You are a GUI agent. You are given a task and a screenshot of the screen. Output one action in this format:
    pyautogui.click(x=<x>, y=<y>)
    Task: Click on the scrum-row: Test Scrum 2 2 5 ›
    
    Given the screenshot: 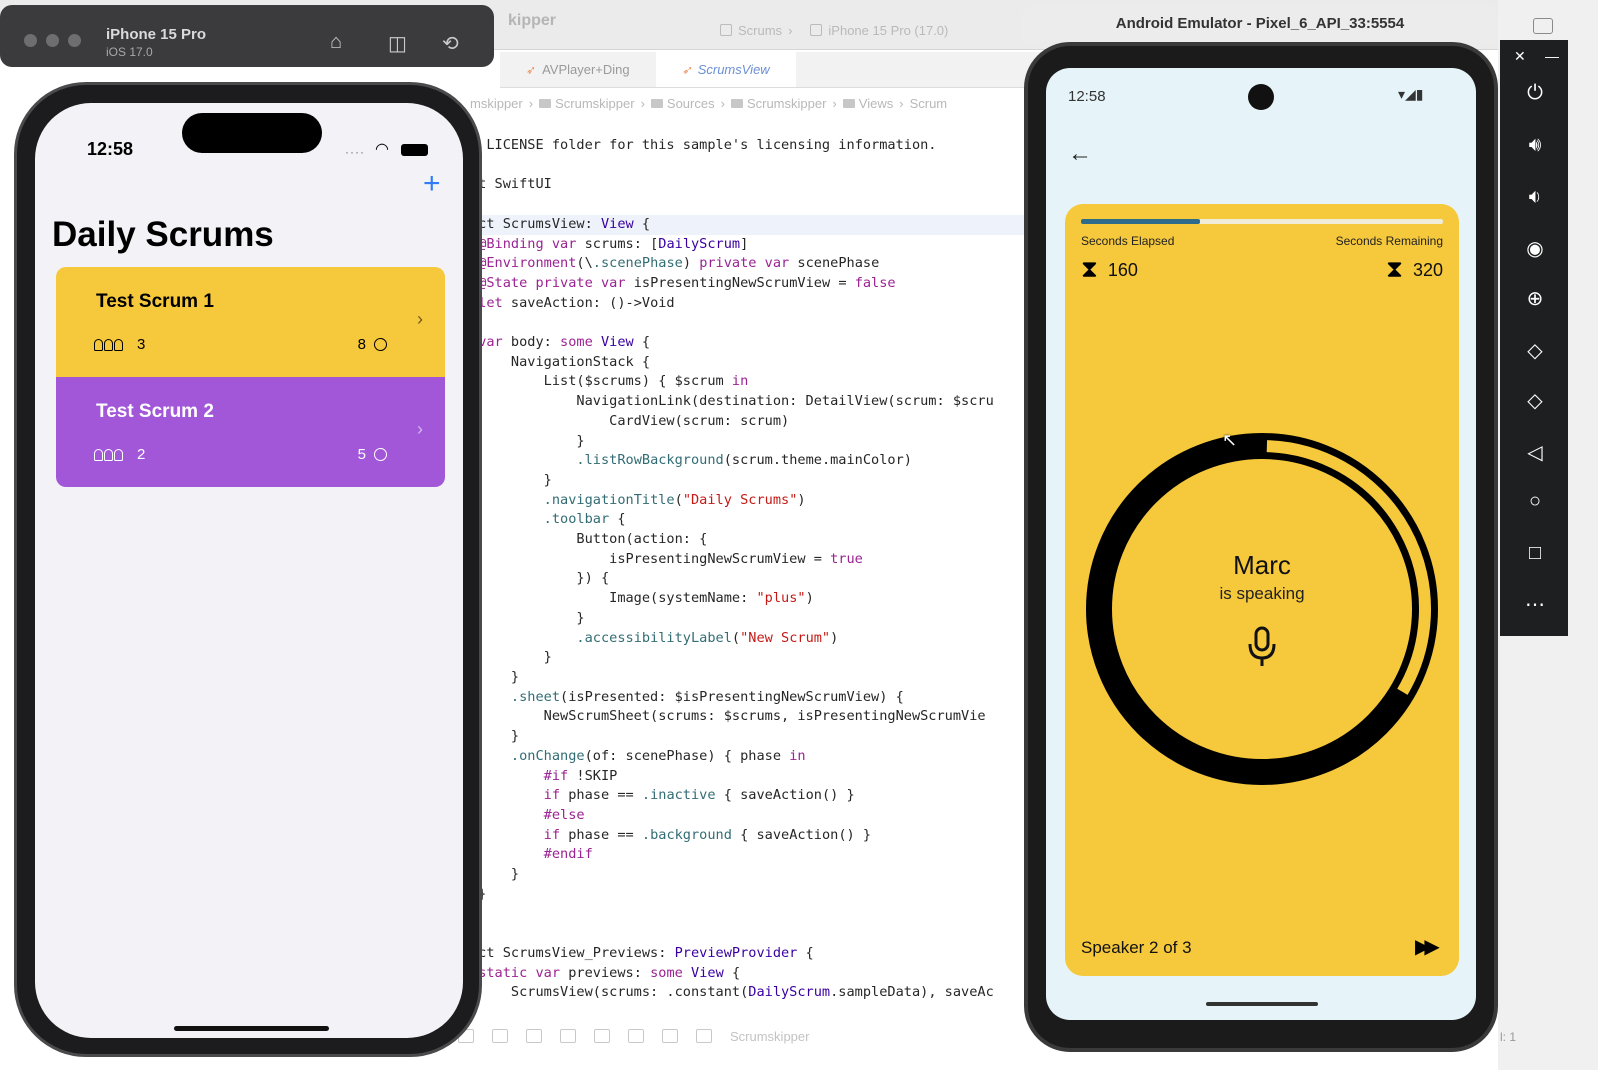 What is the action you would take?
    pyautogui.click(x=250, y=432)
    